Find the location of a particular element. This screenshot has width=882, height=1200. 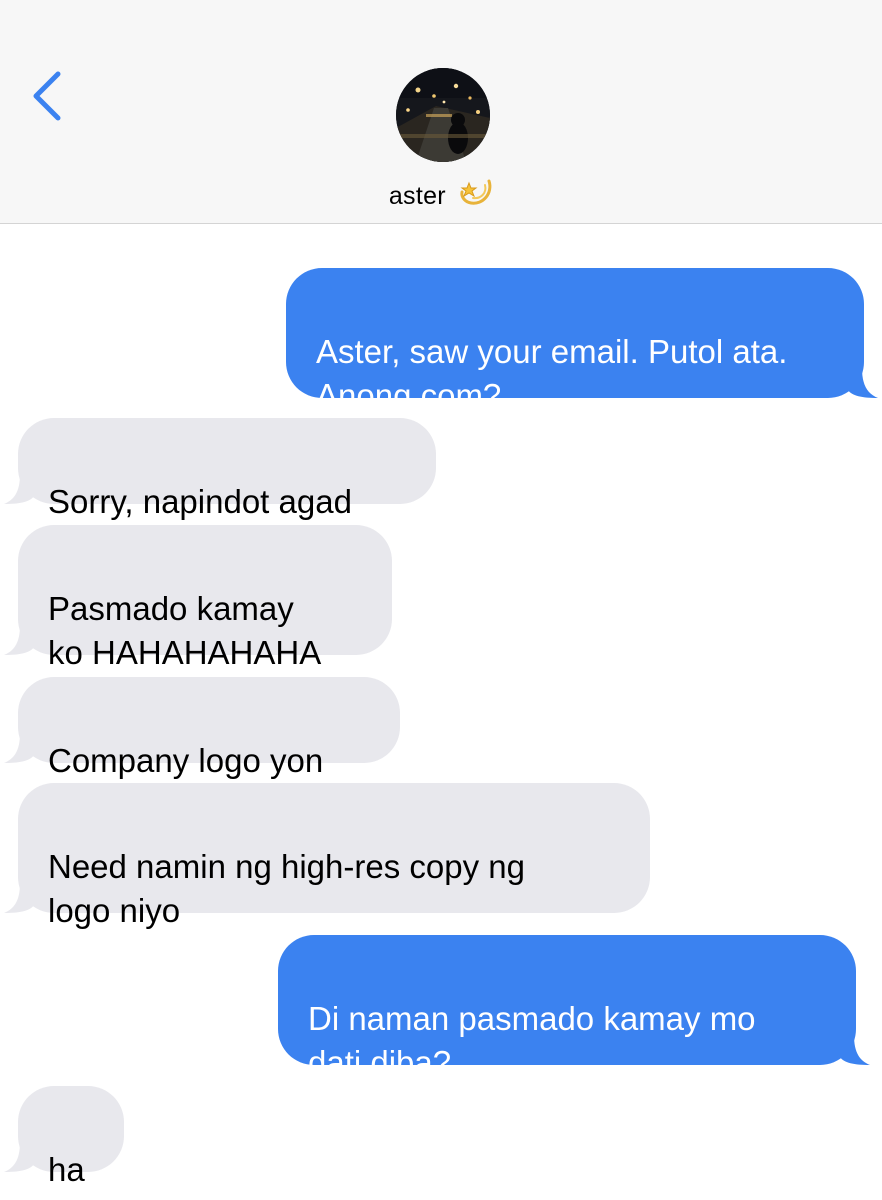

message-bubble-incoming: Sorry, napindot agad is located at coordinates (220, 469).